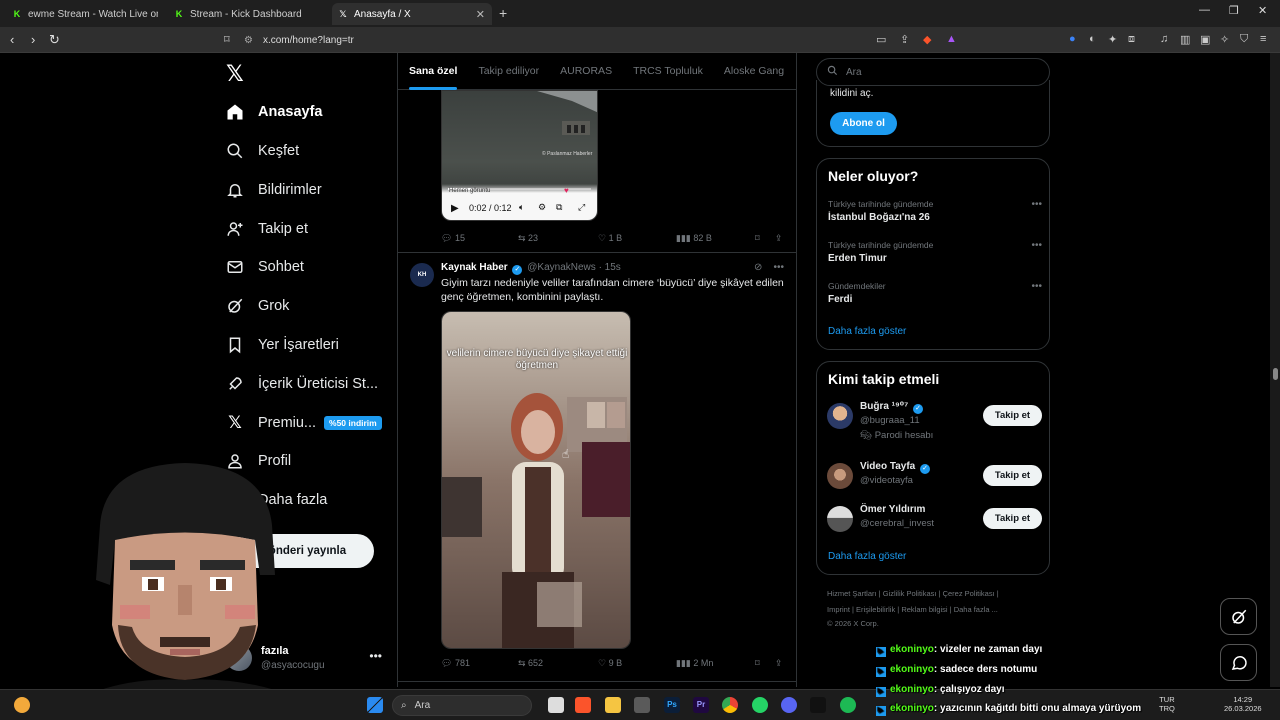 This screenshot has height=720, width=1280. Describe the element at coordinates (265, 267) in the screenshot. I see `nav-messages: Sohbet` at that location.